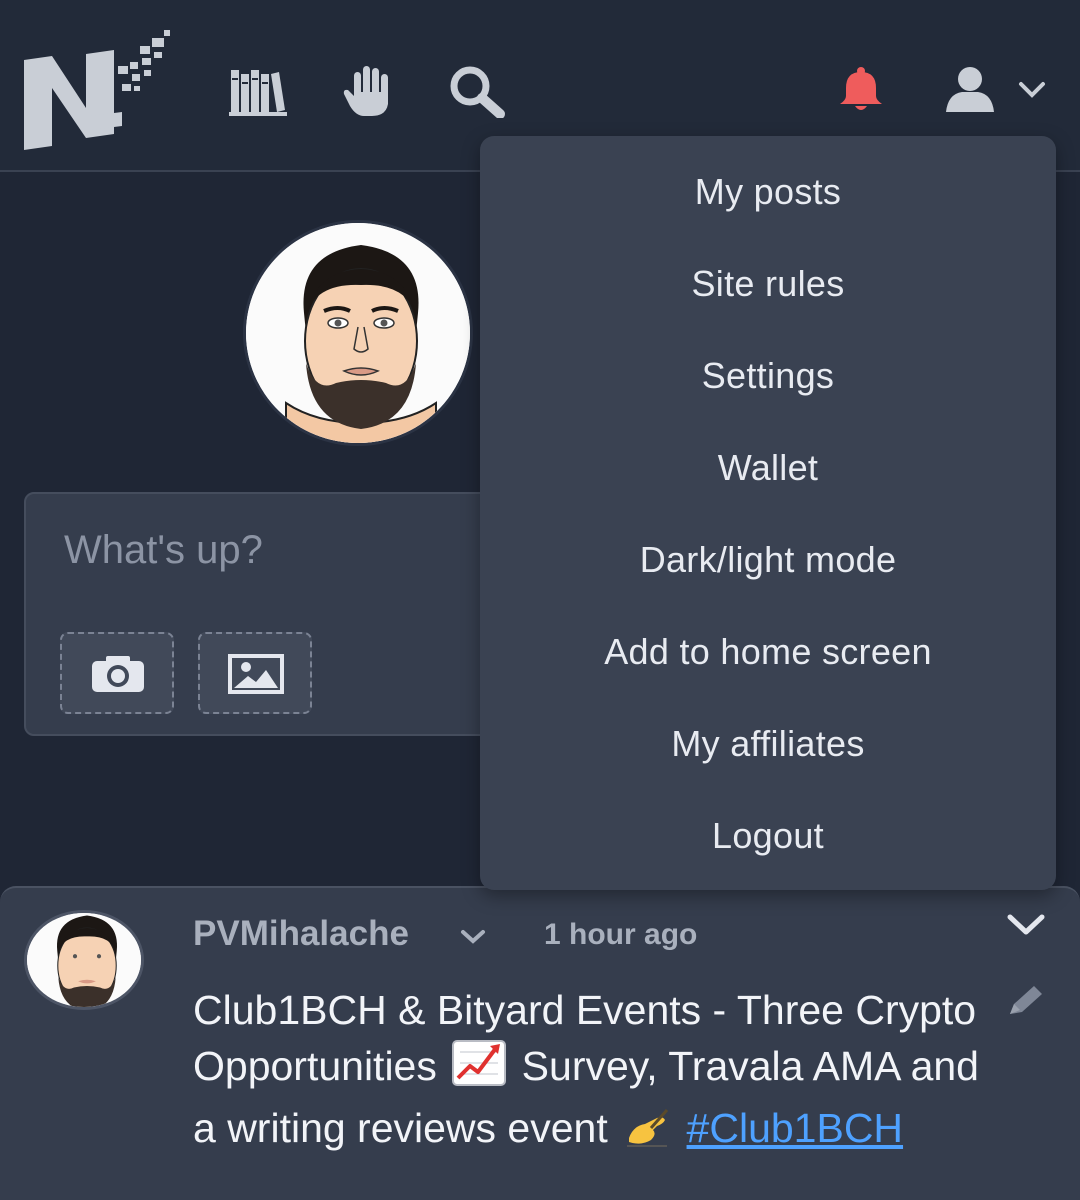 The image size is (1080, 1200). What do you see at coordinates (473, 937) in the screenshot?
I see `author-chevron-down-icon` at bounding box center [473, 937].